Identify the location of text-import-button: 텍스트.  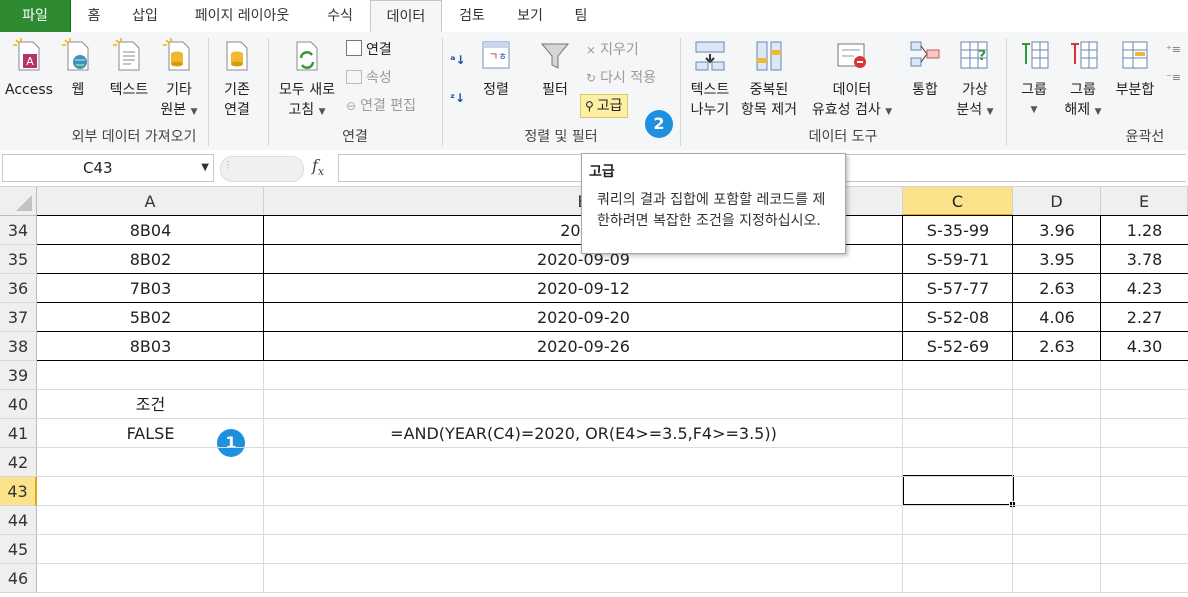
(129, 69).